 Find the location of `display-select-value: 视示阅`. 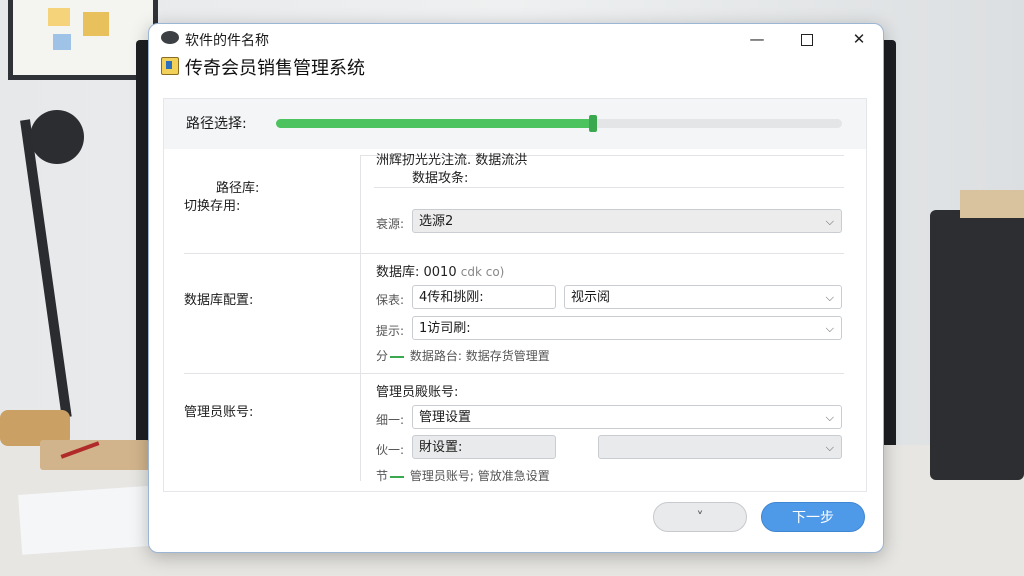

display-select-value: 视示阅 is located at coordinates (591, 297).